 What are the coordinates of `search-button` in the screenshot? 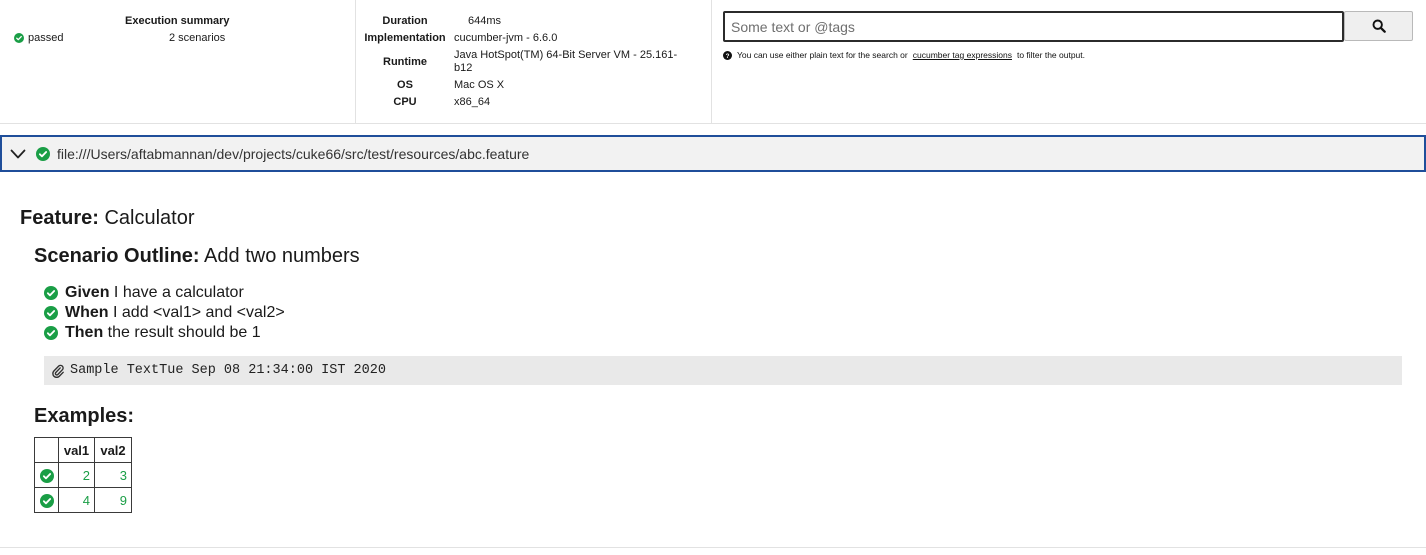 It's located at (1378, 26).